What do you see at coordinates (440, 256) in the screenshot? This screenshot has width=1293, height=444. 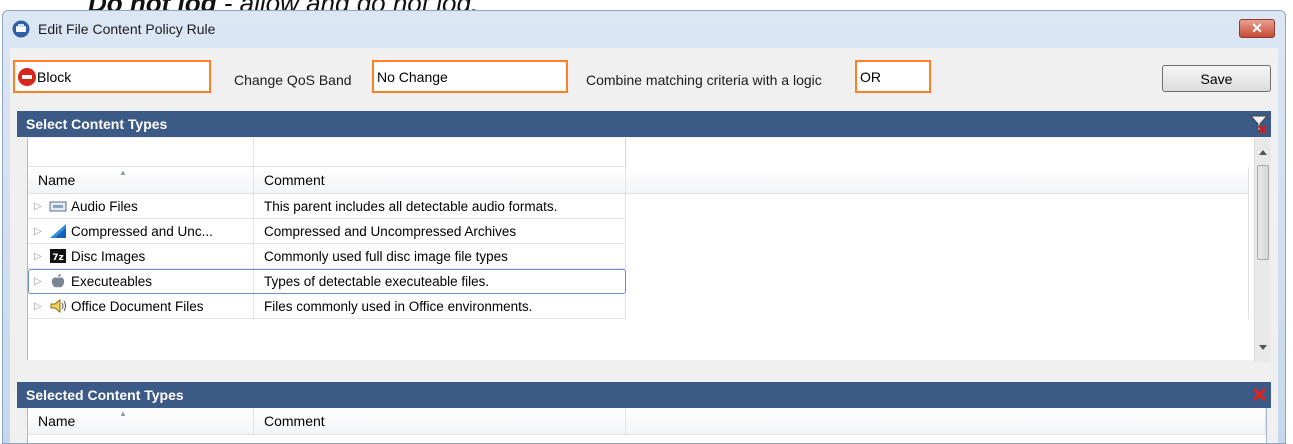 I see `row-comment: Commonly used full disc image file types` at bounding box center [440, 256].